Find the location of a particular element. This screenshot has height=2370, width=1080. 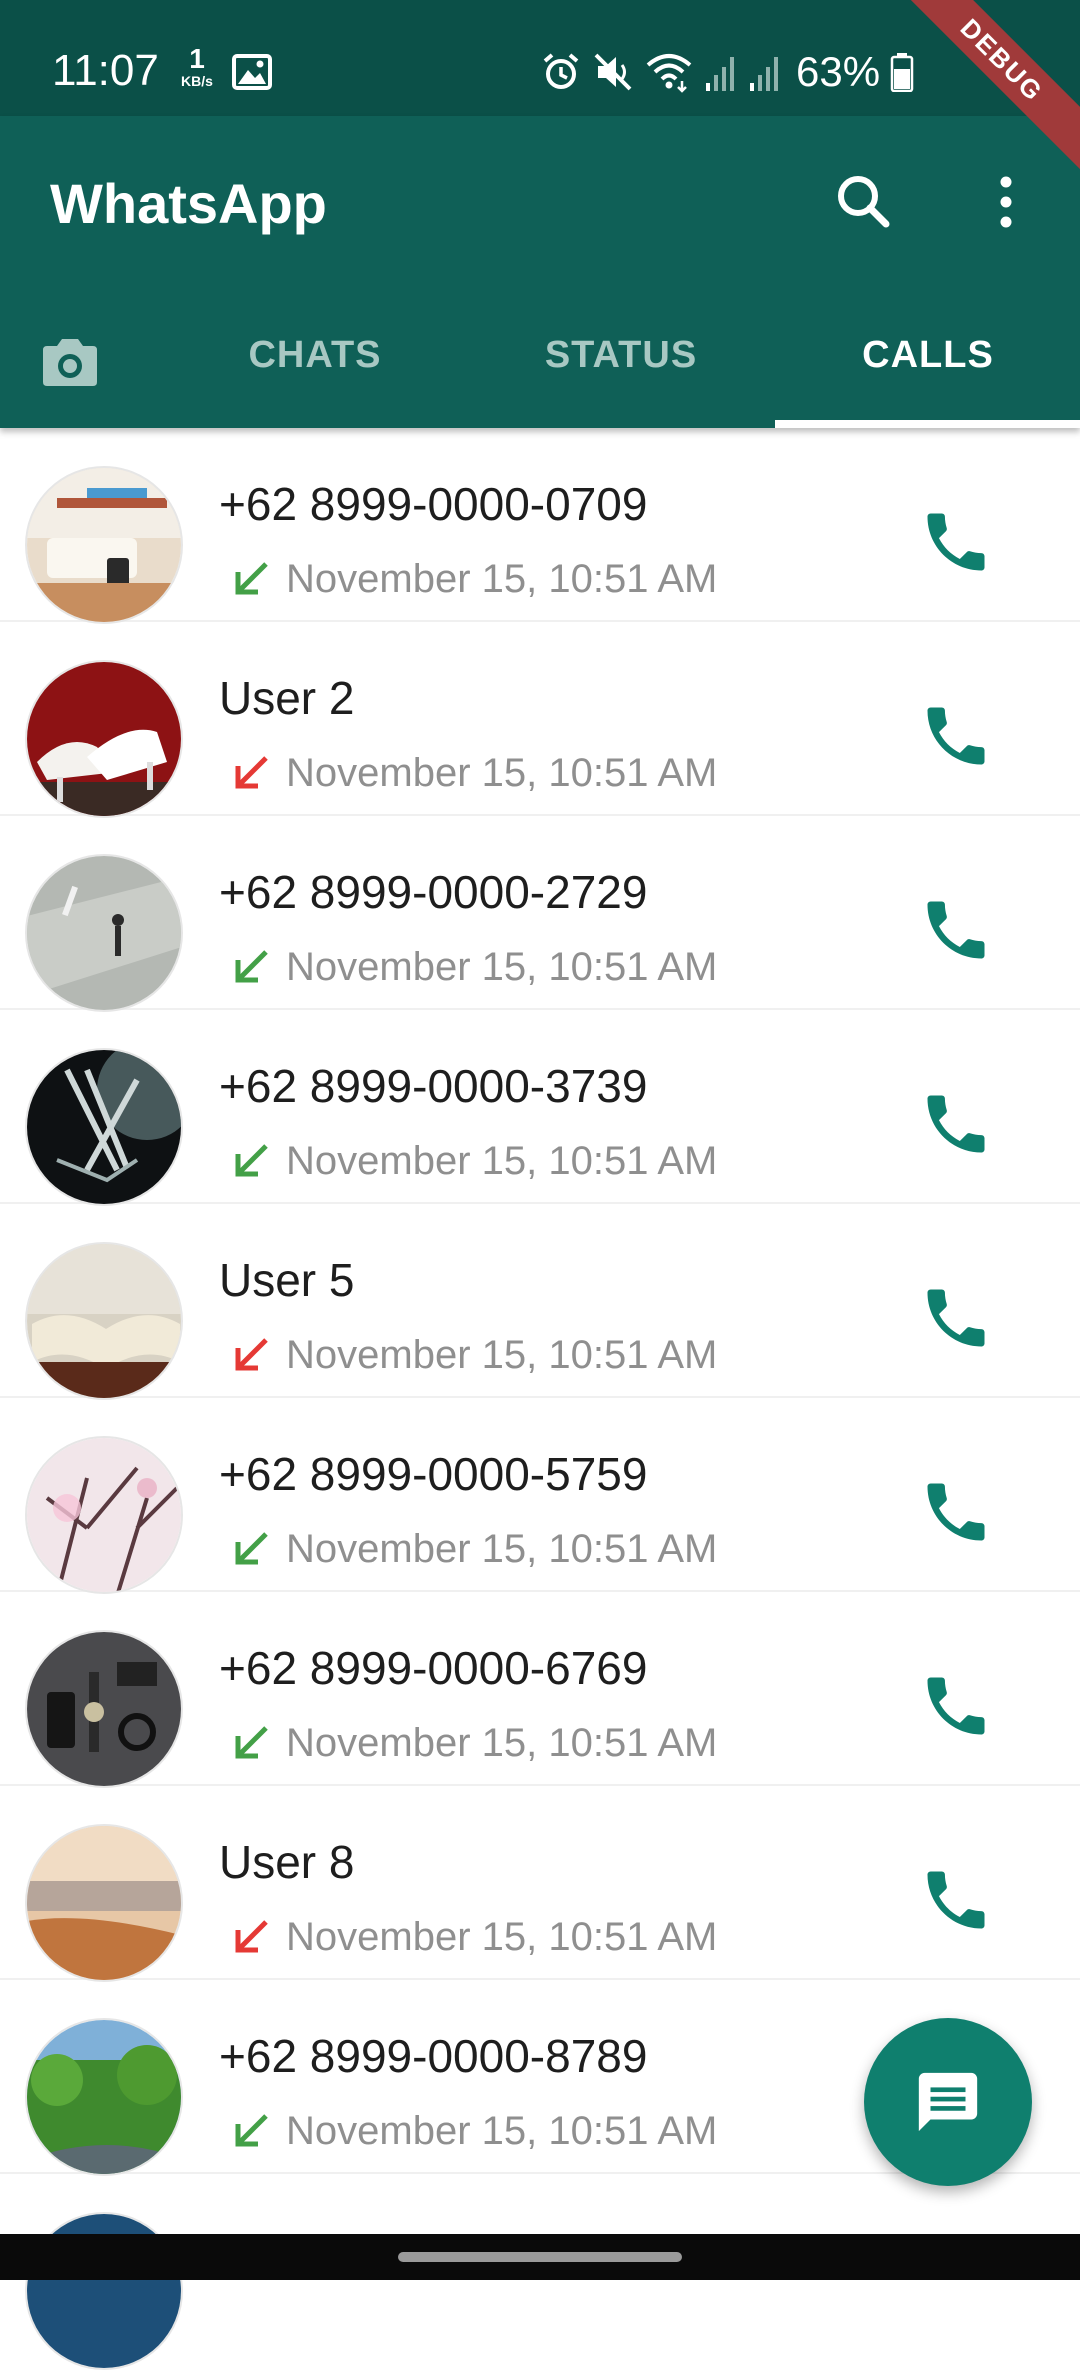

contact-name: +62 8999-0000-0709 is located at coordinates (433, 504).